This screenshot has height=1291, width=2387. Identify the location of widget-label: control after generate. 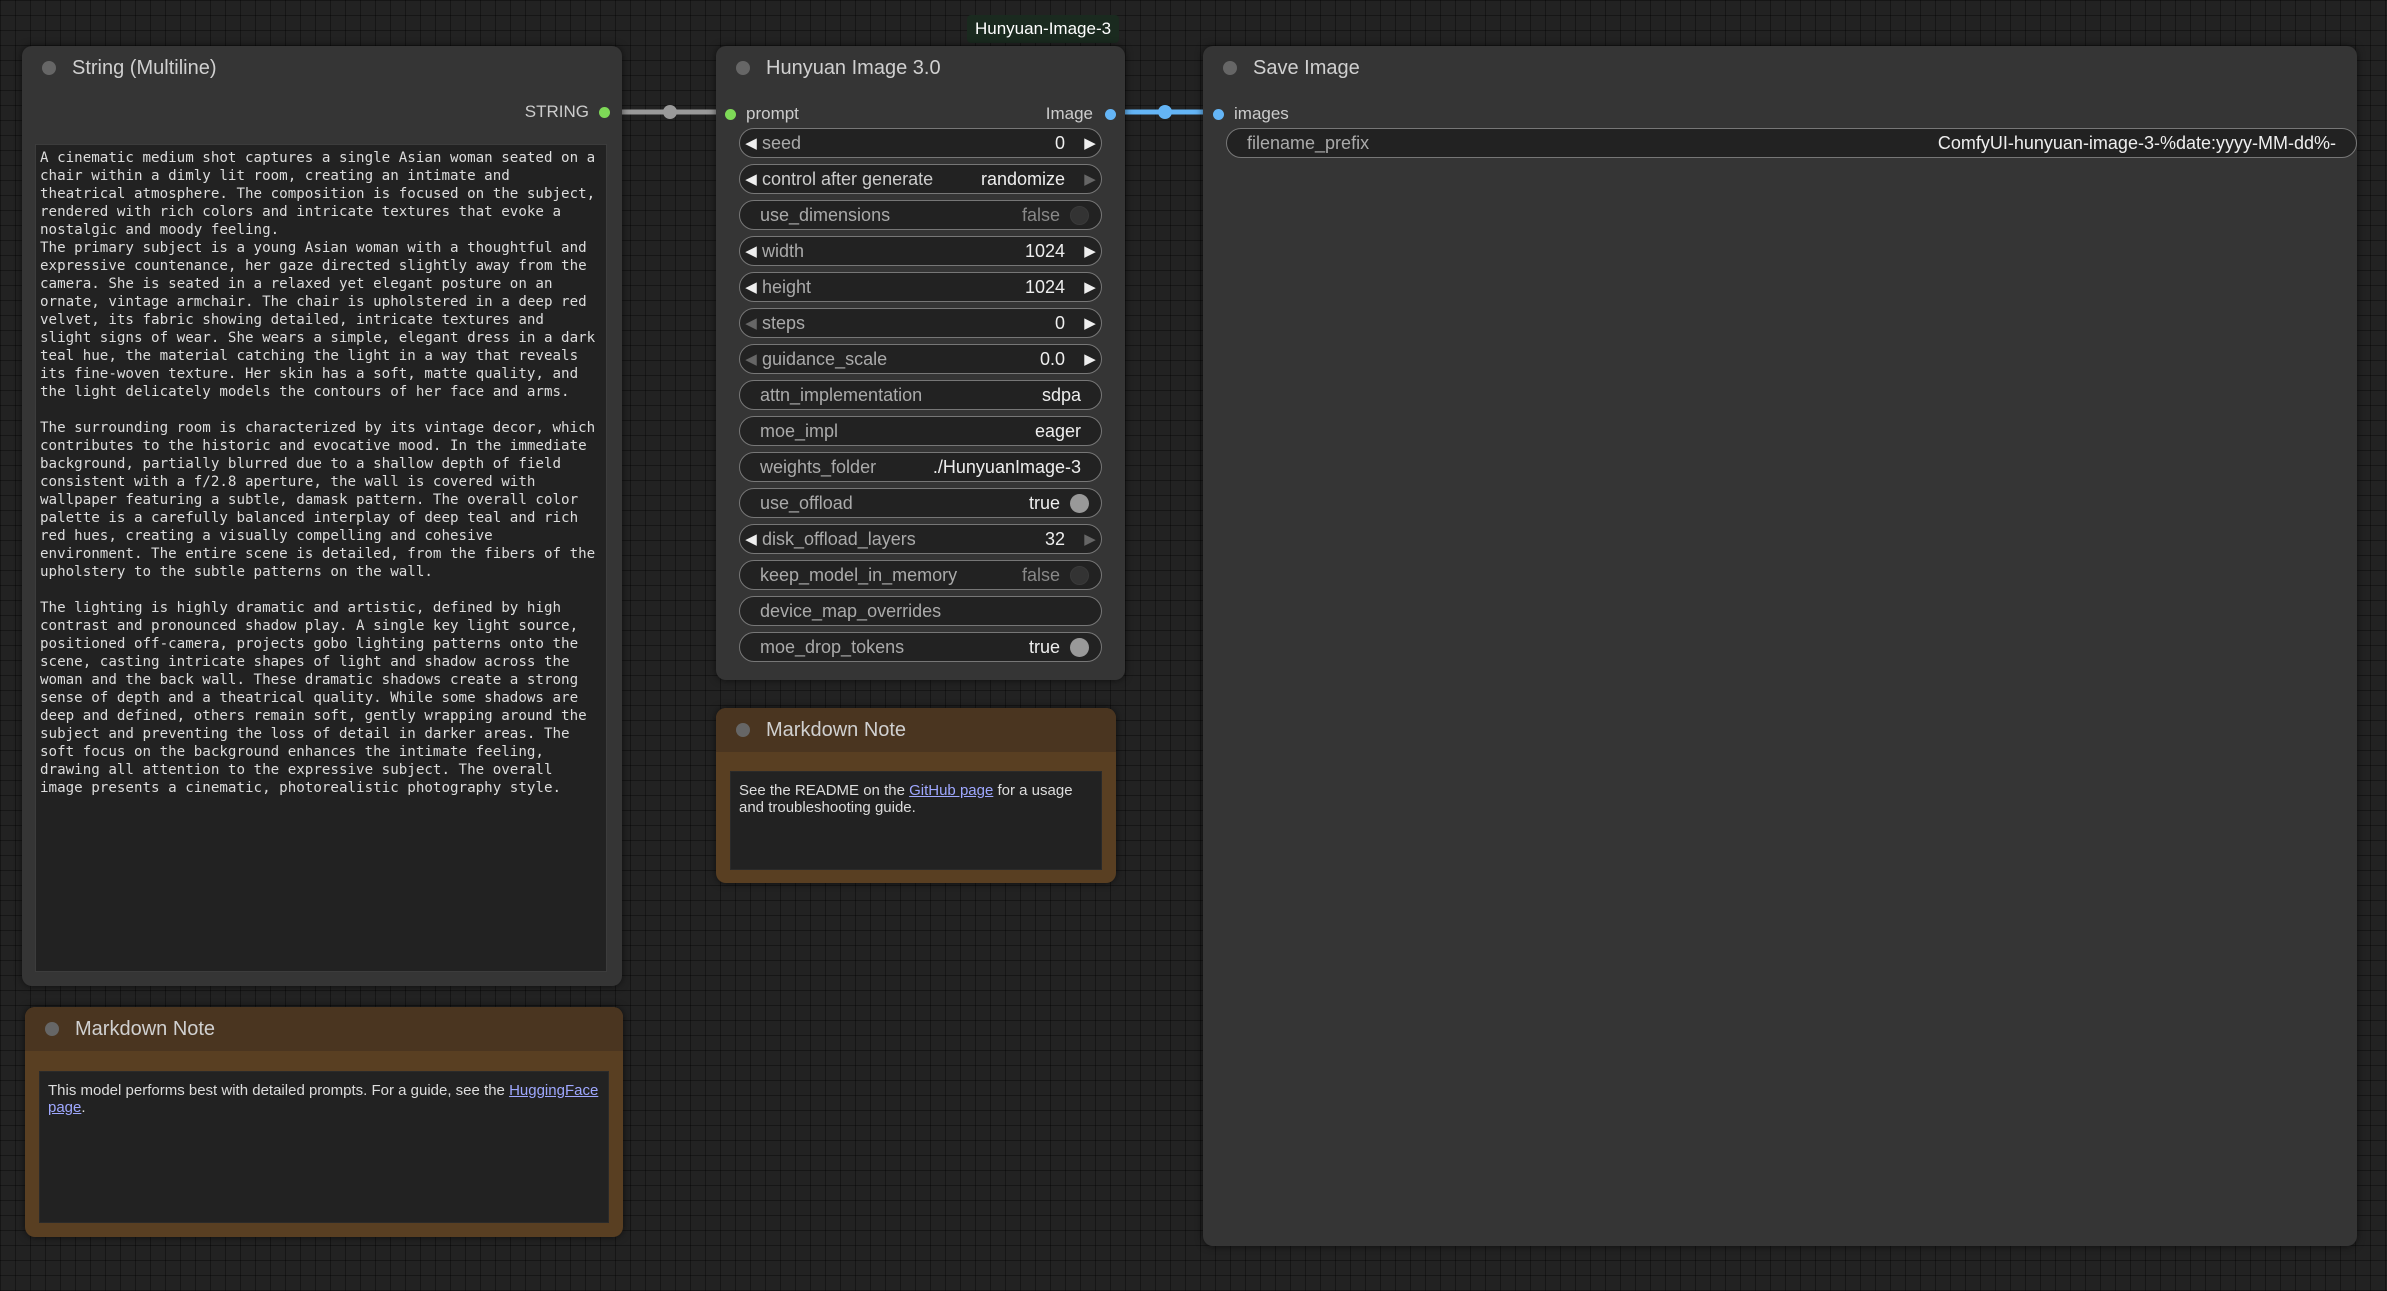
(848, 178).